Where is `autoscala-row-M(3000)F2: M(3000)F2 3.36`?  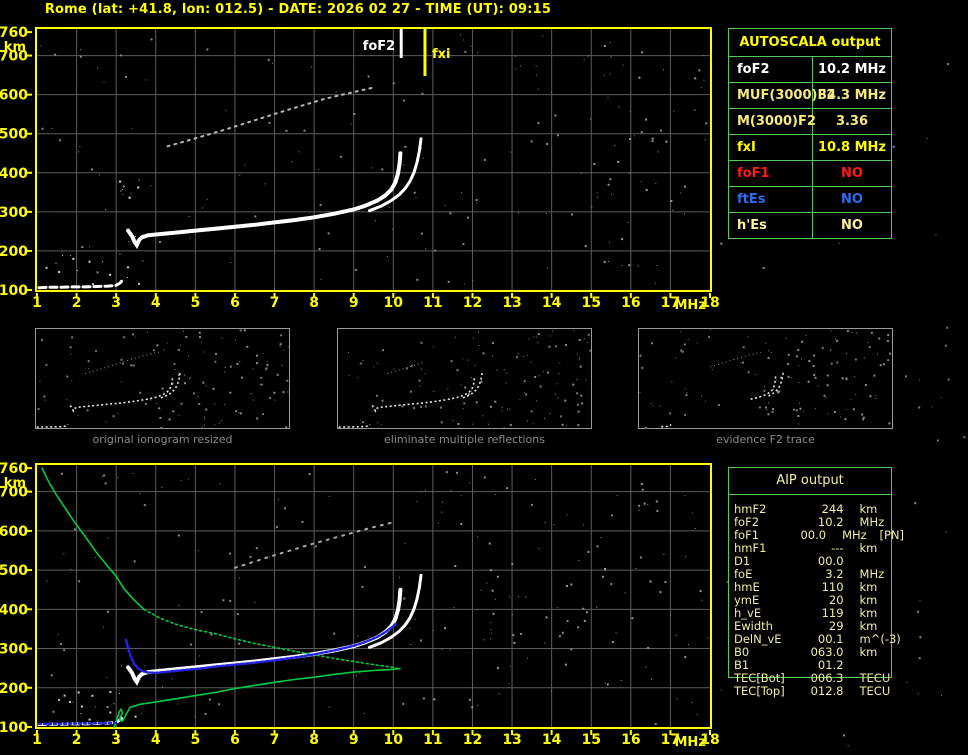
autoscala-row-M(3000)F2: M(3000)F2 3.36 is located at coordinates (810, 121).